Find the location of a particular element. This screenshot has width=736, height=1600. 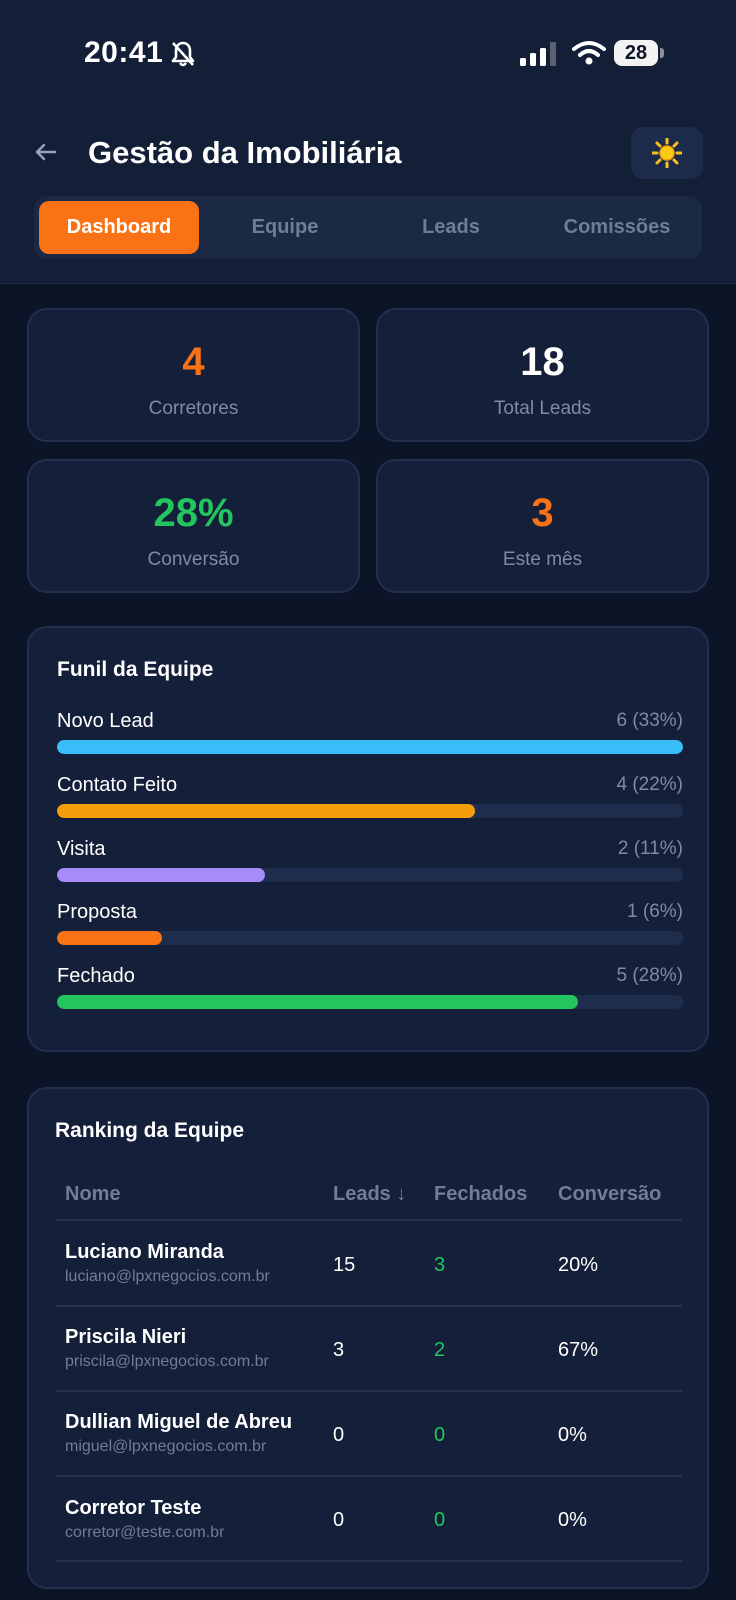

funnel-stage-novo-lead: Novo Lead 6 (33%) is located at coordinates (370, 735).